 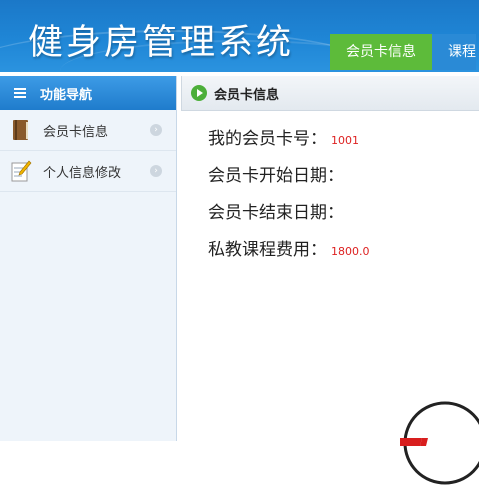 What do you see at coordinates (276, 213) in the screenshot?
I see `field-label: 会员卡结束日期：` at bounding box center [276, 213].